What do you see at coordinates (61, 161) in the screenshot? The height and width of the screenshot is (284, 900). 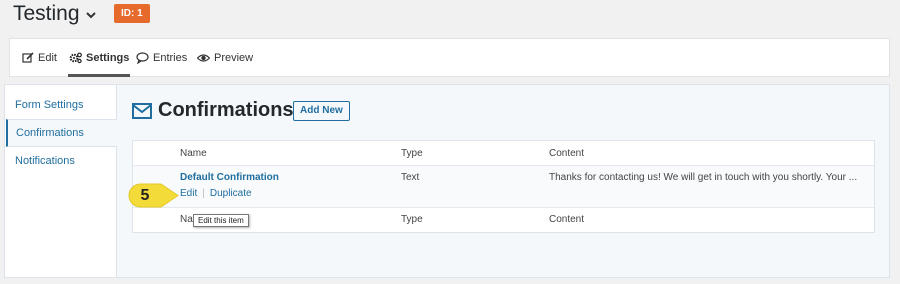 I see `sidebar-item-notifications: Notifications` at bounding box center [61, 161].